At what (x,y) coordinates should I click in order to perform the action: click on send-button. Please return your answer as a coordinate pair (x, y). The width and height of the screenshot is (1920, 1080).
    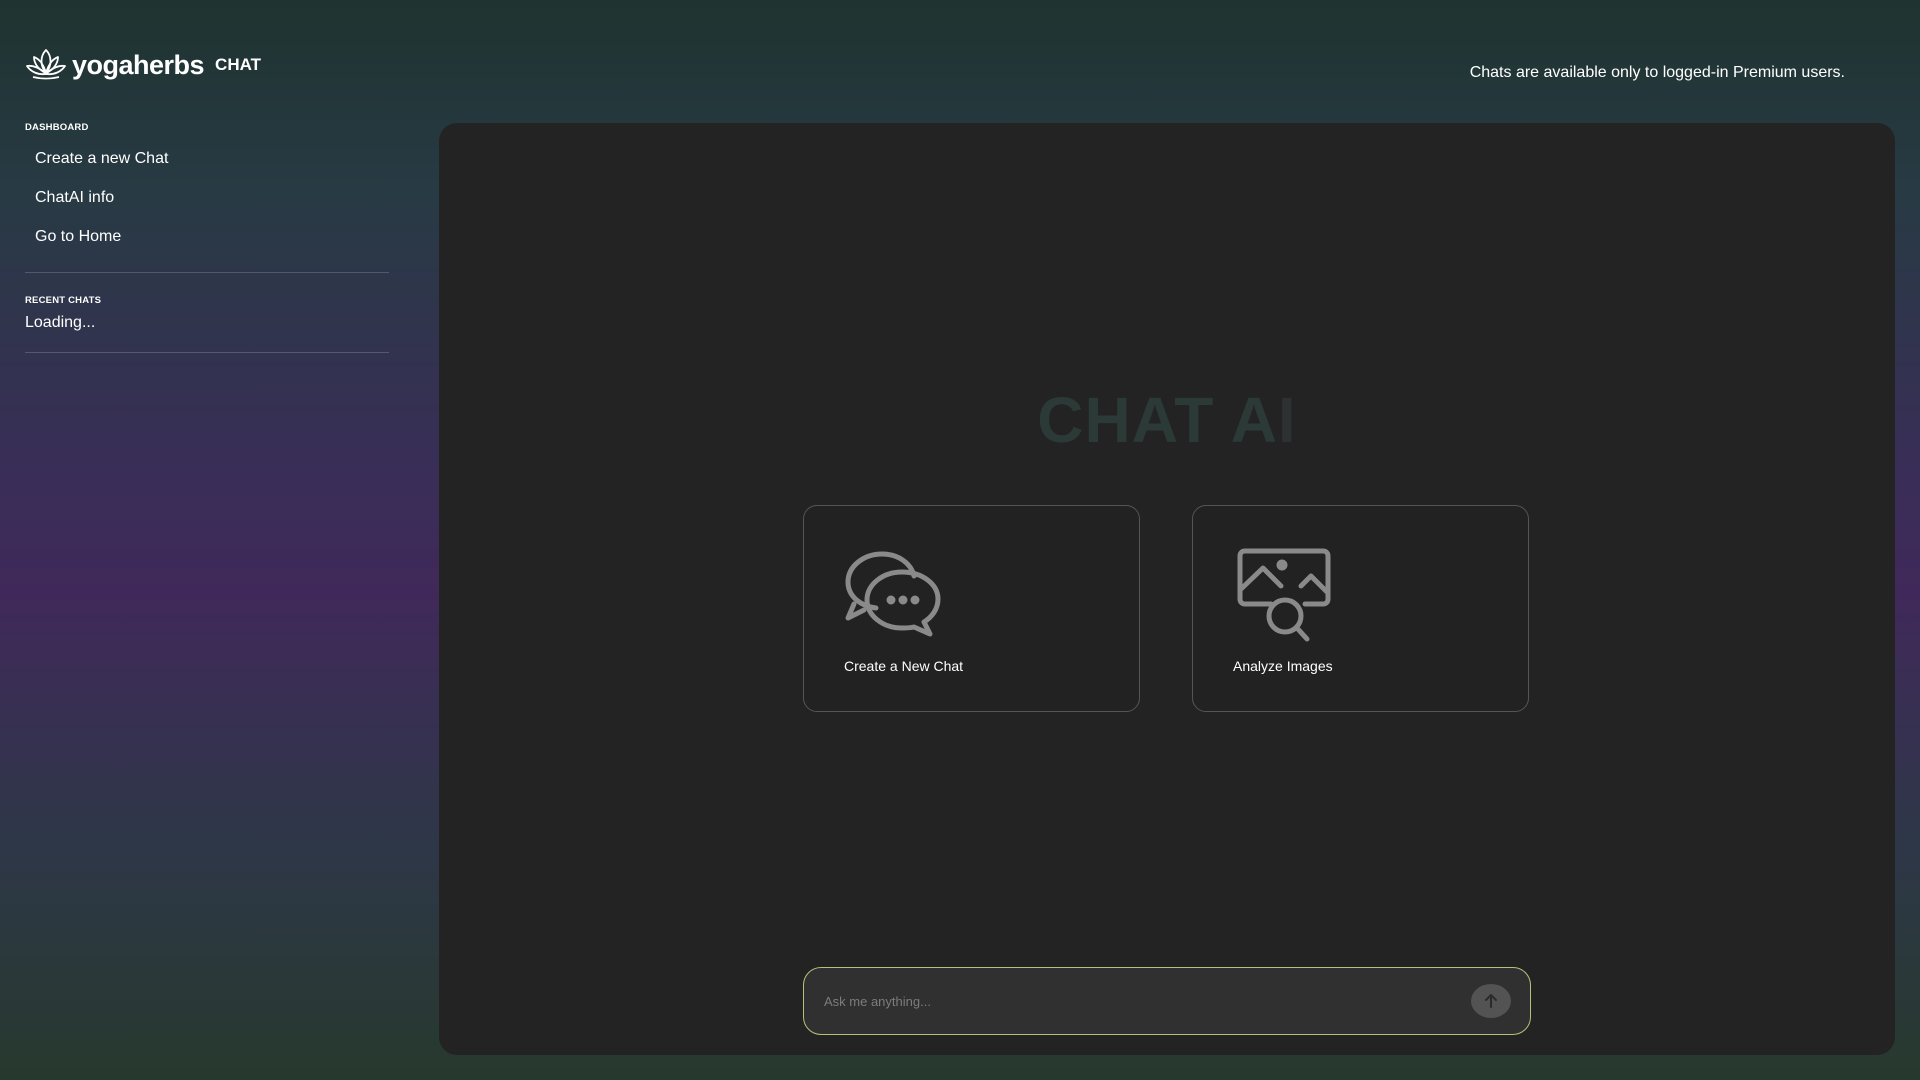
    Looking at the image, I should click on (1491, 1001).